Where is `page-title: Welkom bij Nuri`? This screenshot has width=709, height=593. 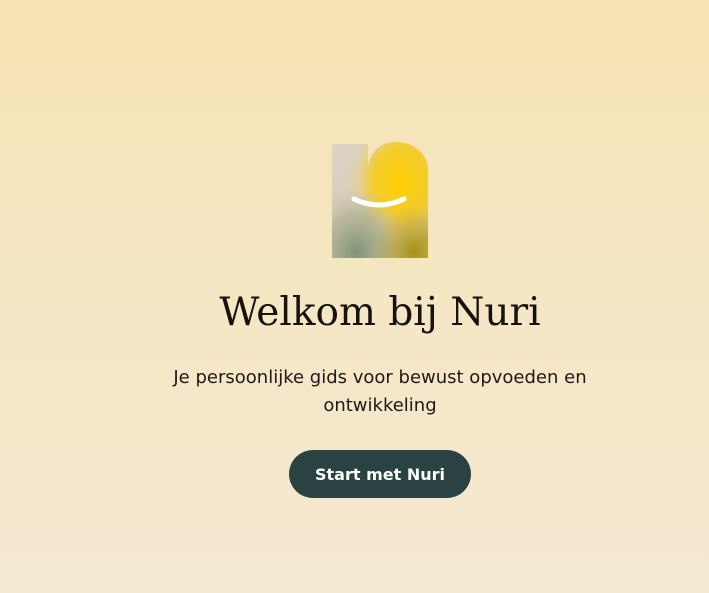
page-title: Welkom bij Nuri is located at coordinates (380, 312).